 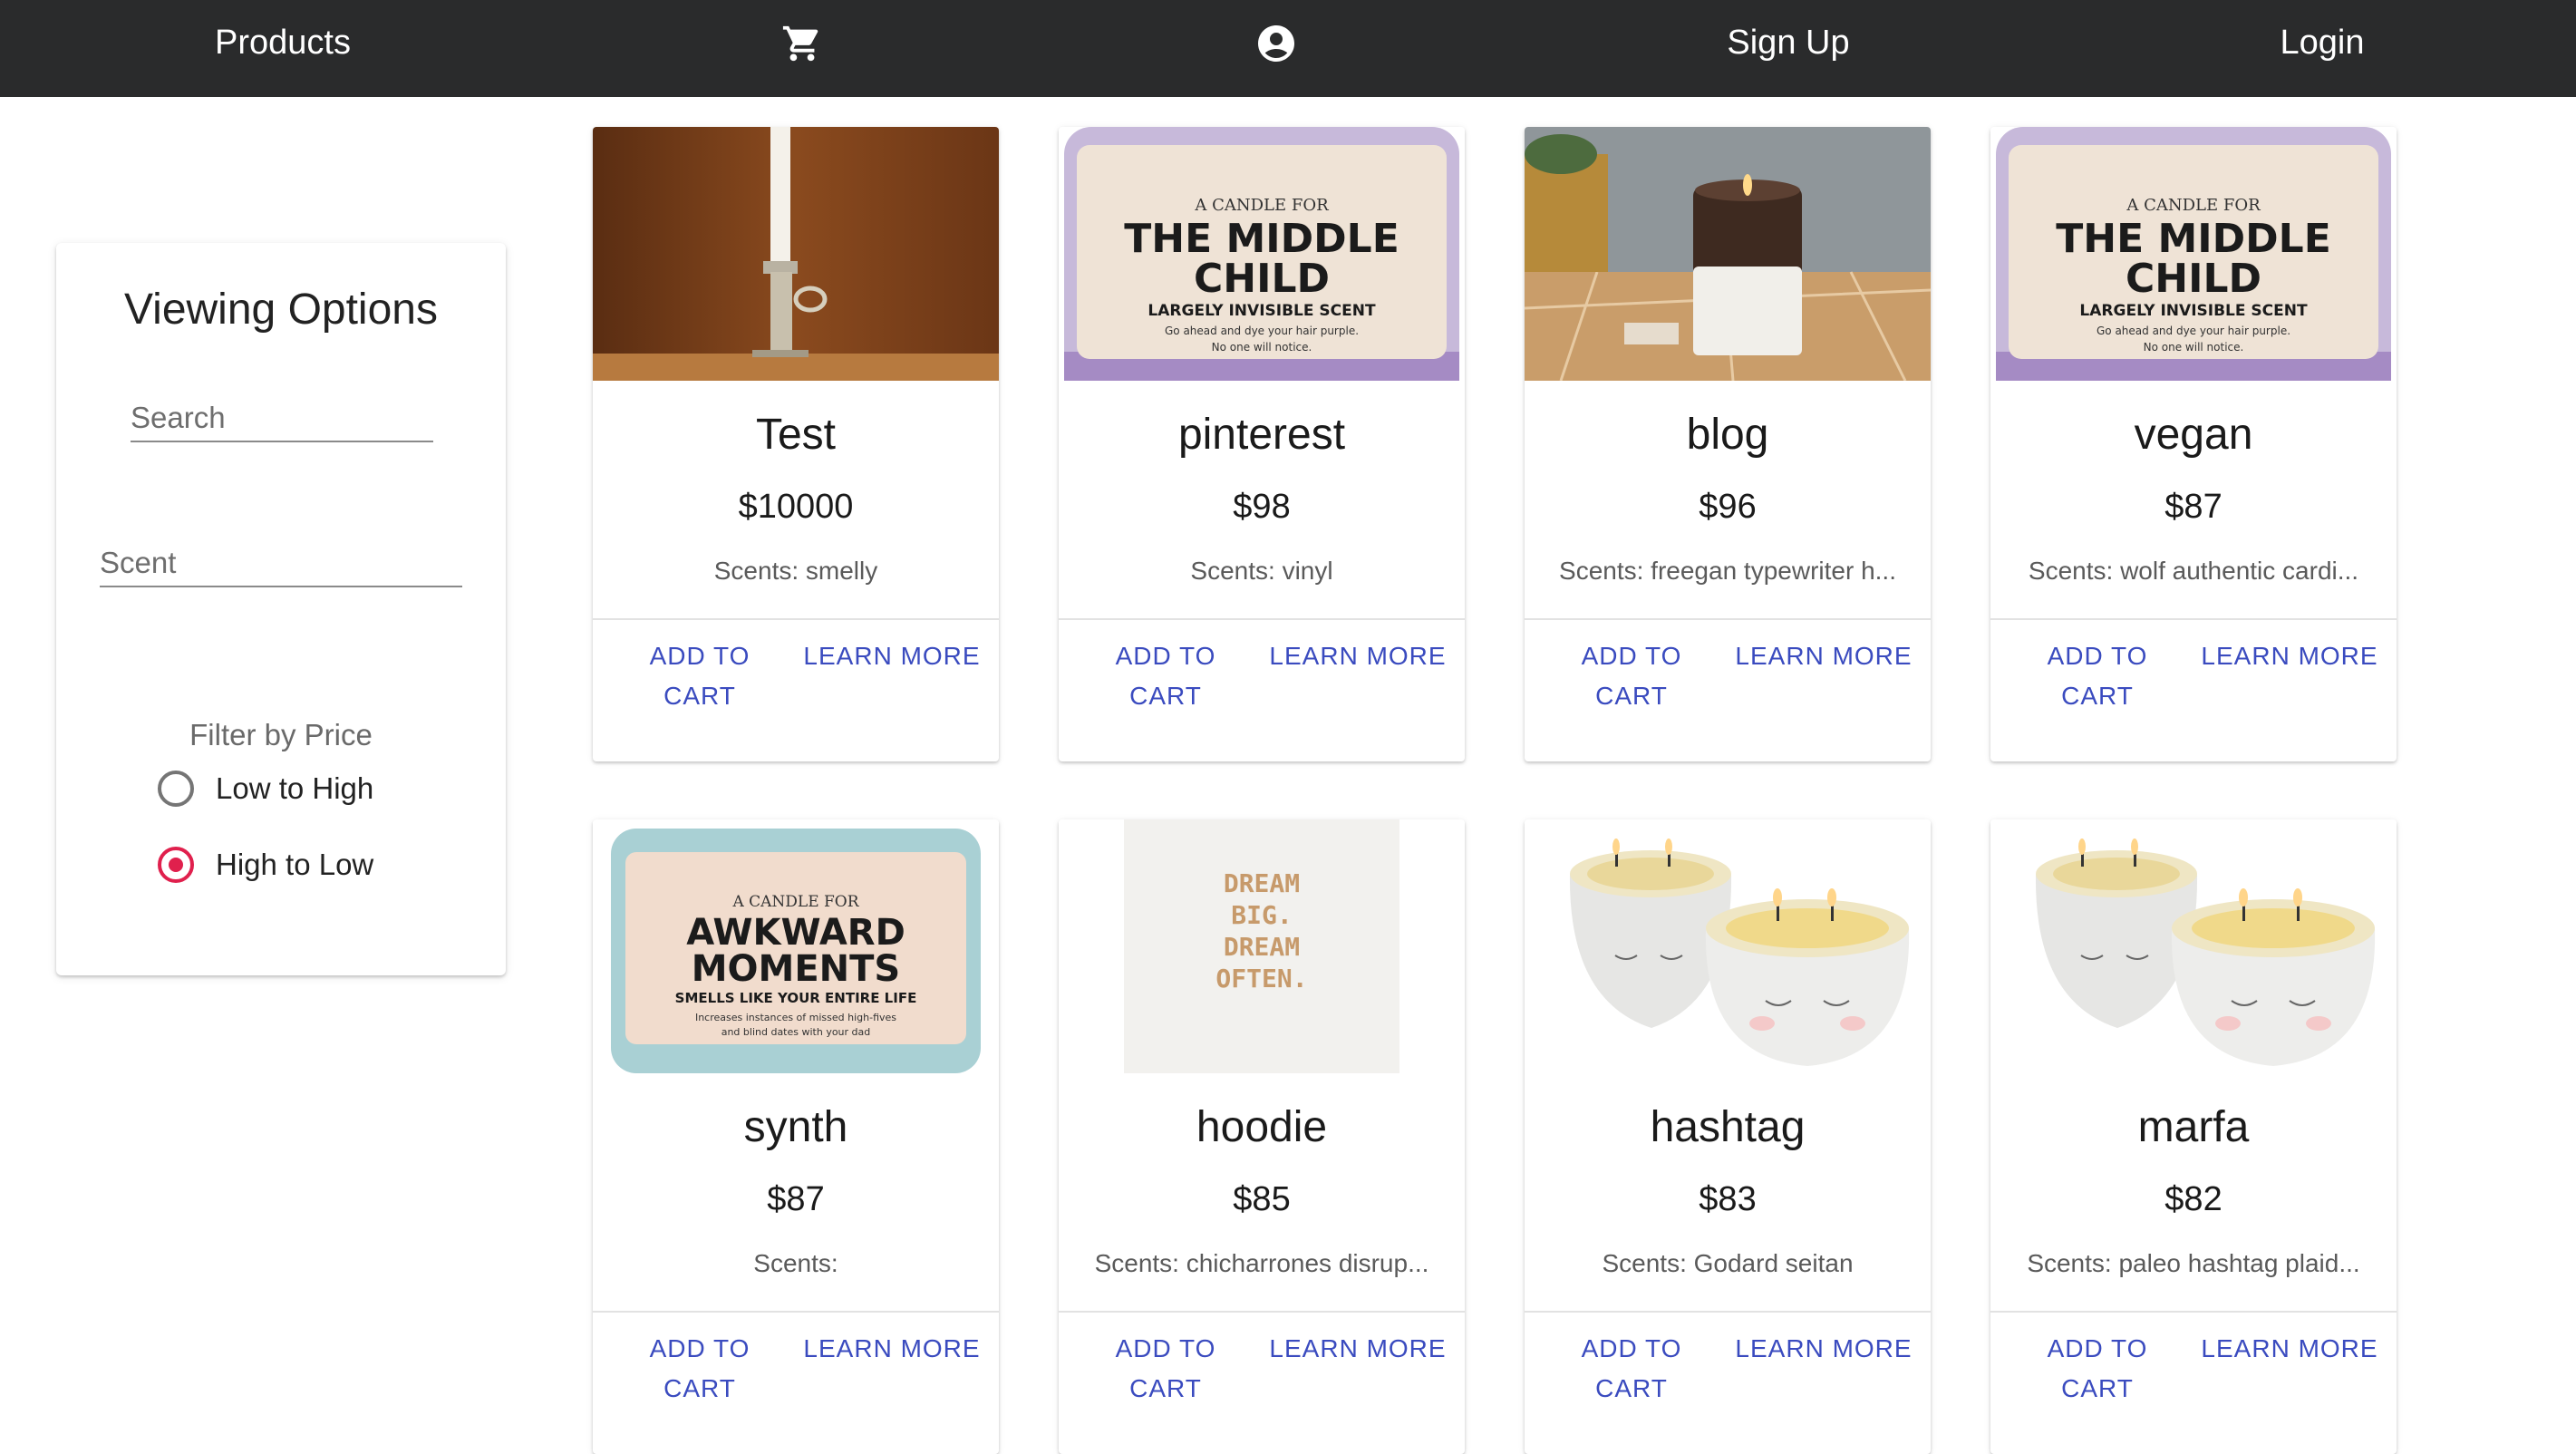 I want to click on scent-input, so click(x=281, y=555).